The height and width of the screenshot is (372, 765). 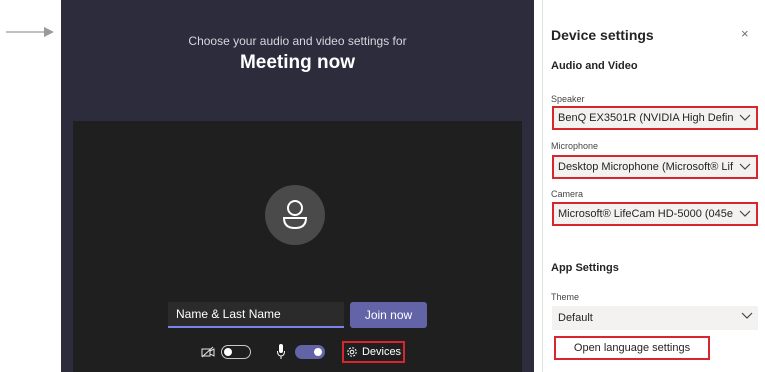 I want to click on microphone-icon, so click(x=281, y=351).